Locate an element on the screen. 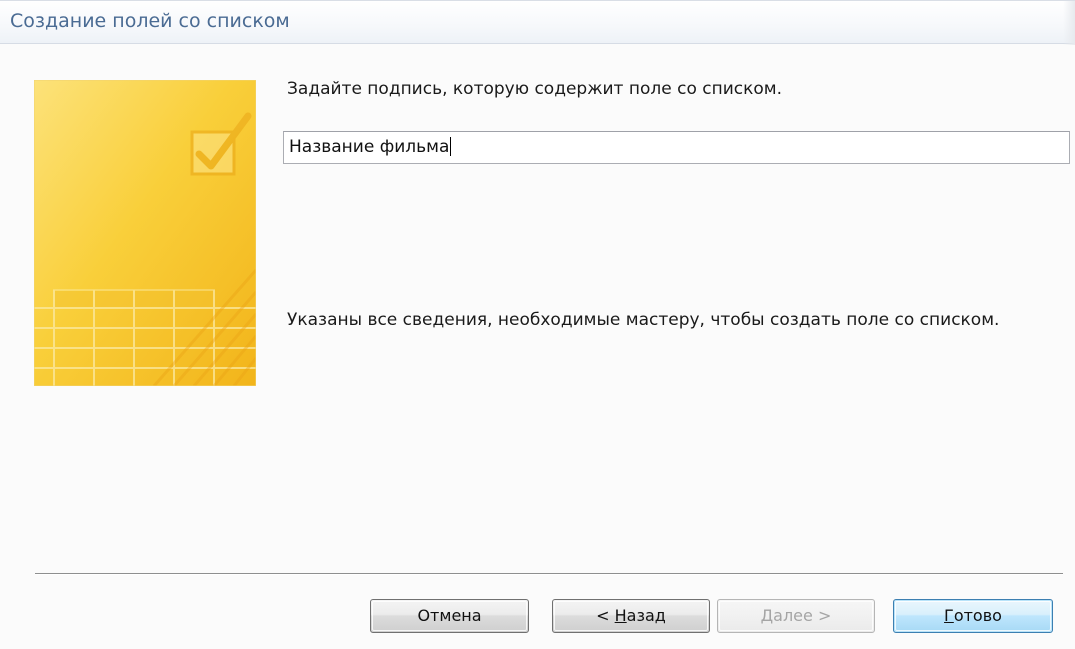  cancel-button-label: Отмена is located at coordinates (449, 615).